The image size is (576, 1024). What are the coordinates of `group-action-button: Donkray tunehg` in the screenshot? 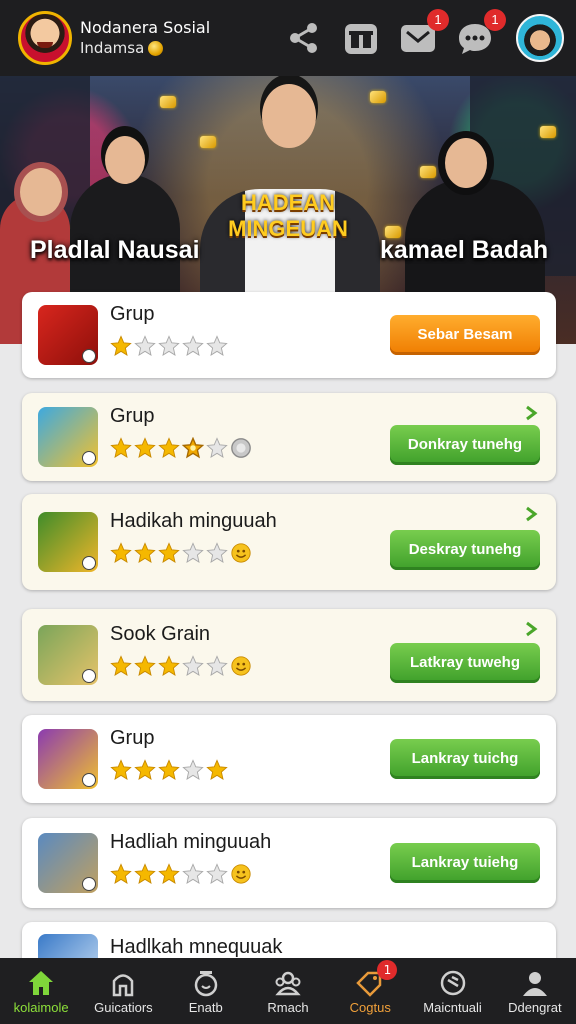 It's located at (465, 445).